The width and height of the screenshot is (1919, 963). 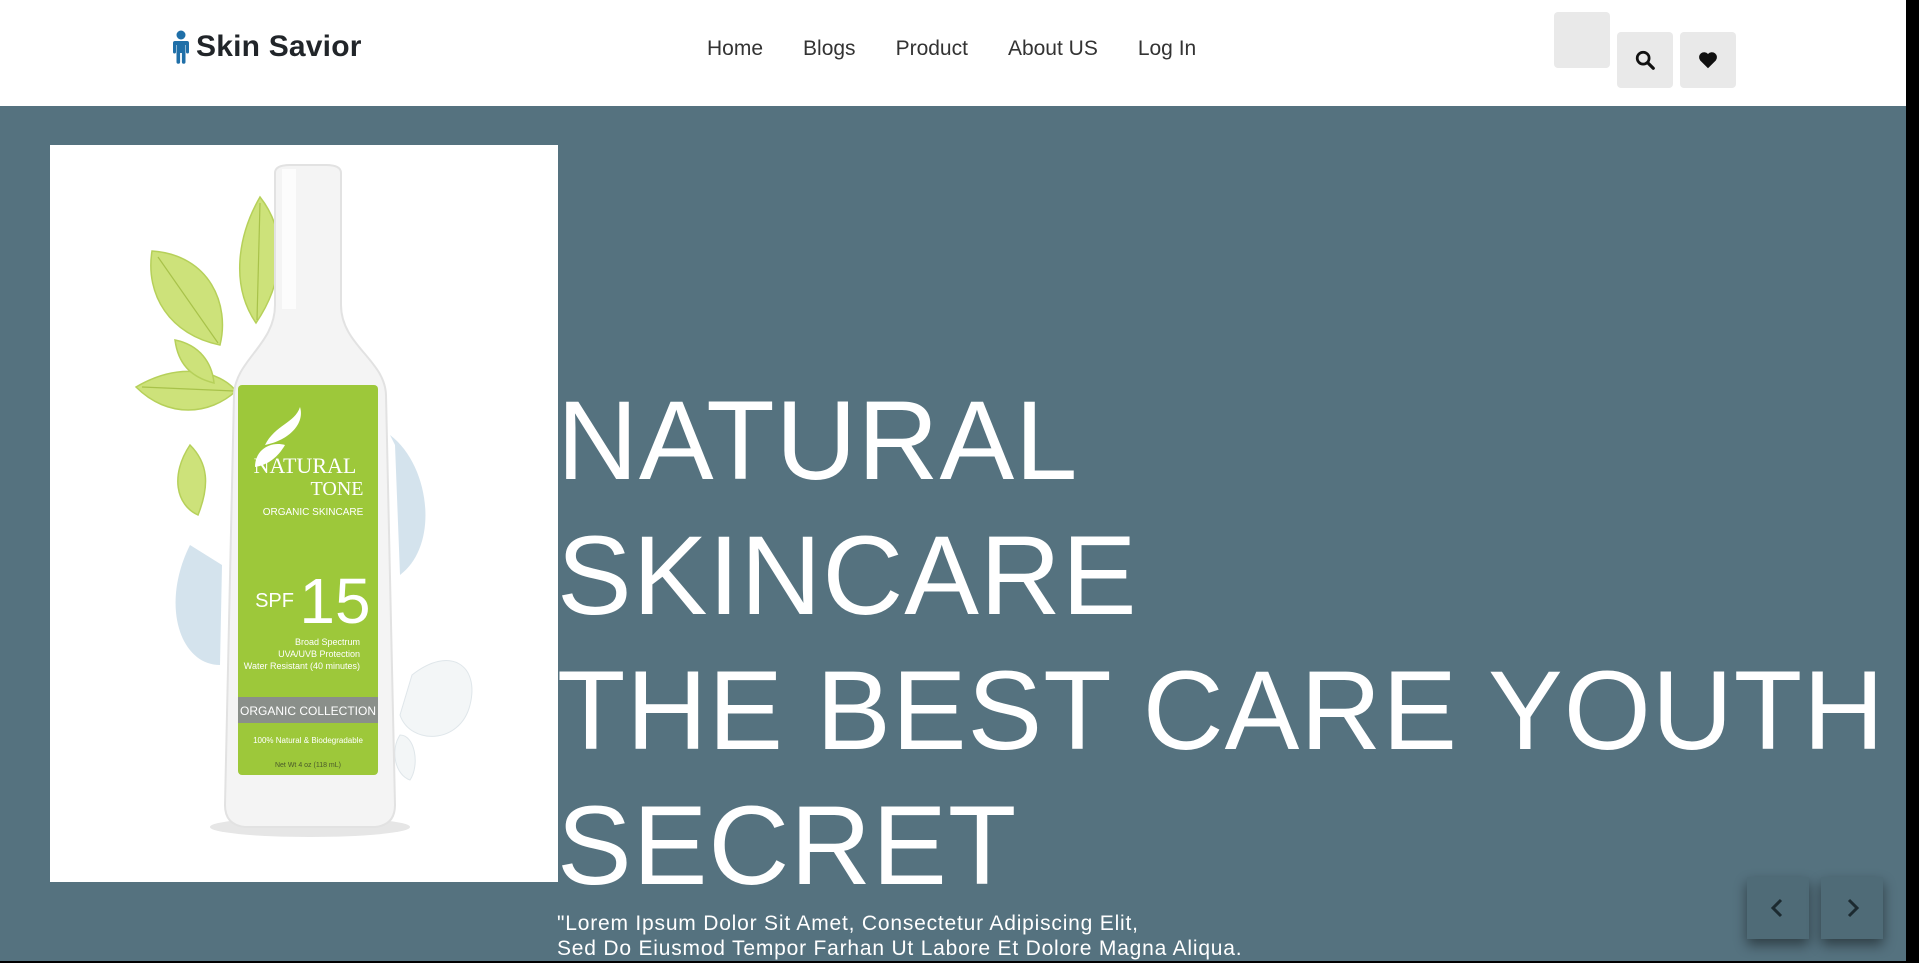 What do you see at coordinates (334, 601) in the screenshot?
I see `bottle-spf-value: 15` at bounding box center [334, 601].